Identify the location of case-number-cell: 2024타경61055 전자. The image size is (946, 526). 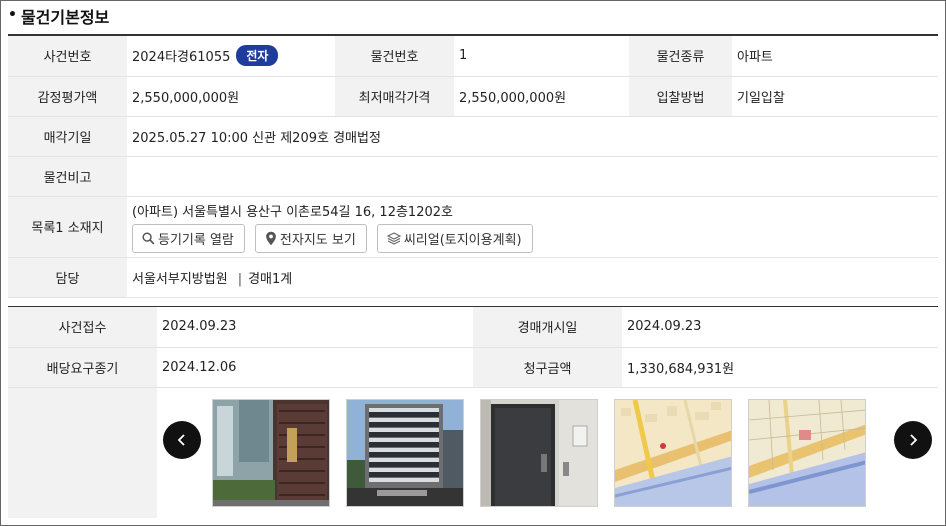
(231, 56).